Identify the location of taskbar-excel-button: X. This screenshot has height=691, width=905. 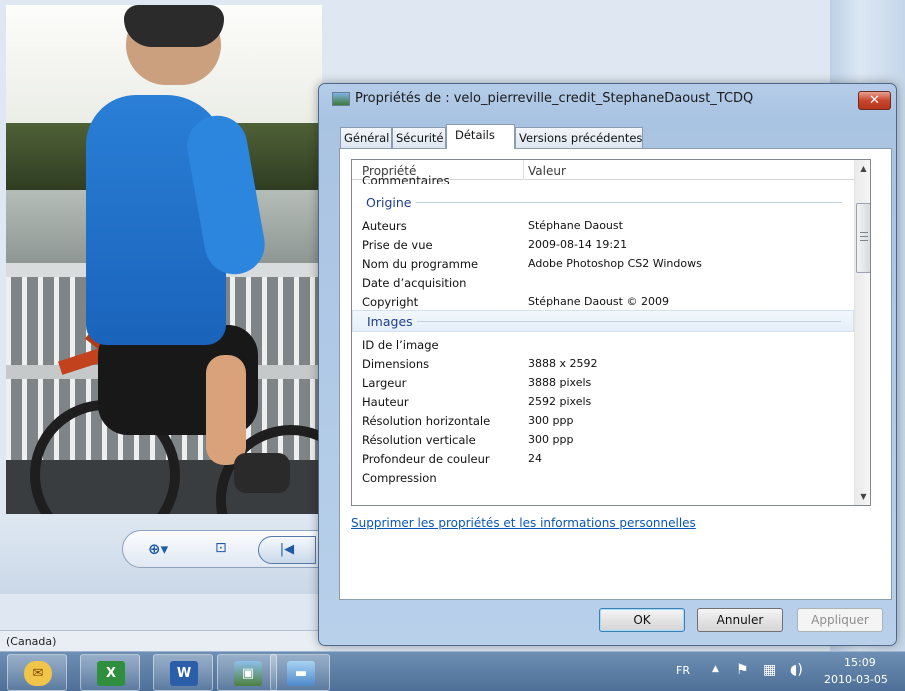
(110, 672).